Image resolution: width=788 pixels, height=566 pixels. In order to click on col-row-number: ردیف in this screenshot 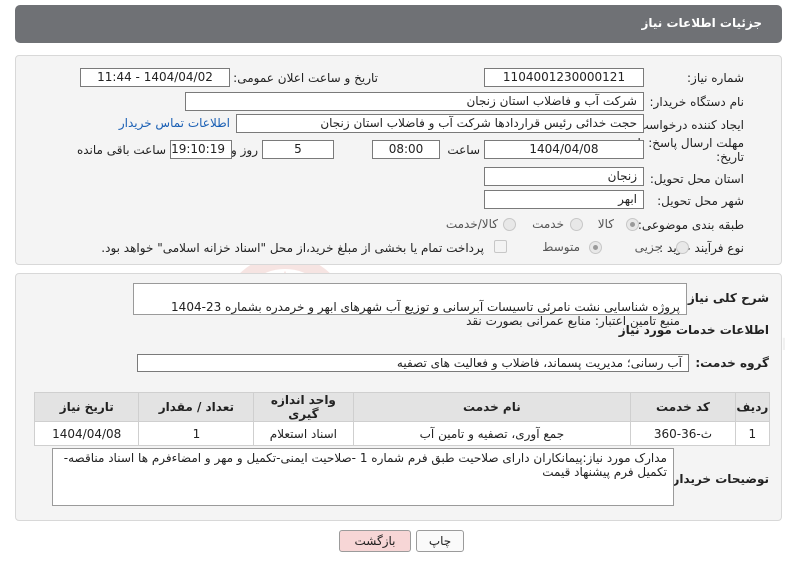, I will do `click(752, 407)`.